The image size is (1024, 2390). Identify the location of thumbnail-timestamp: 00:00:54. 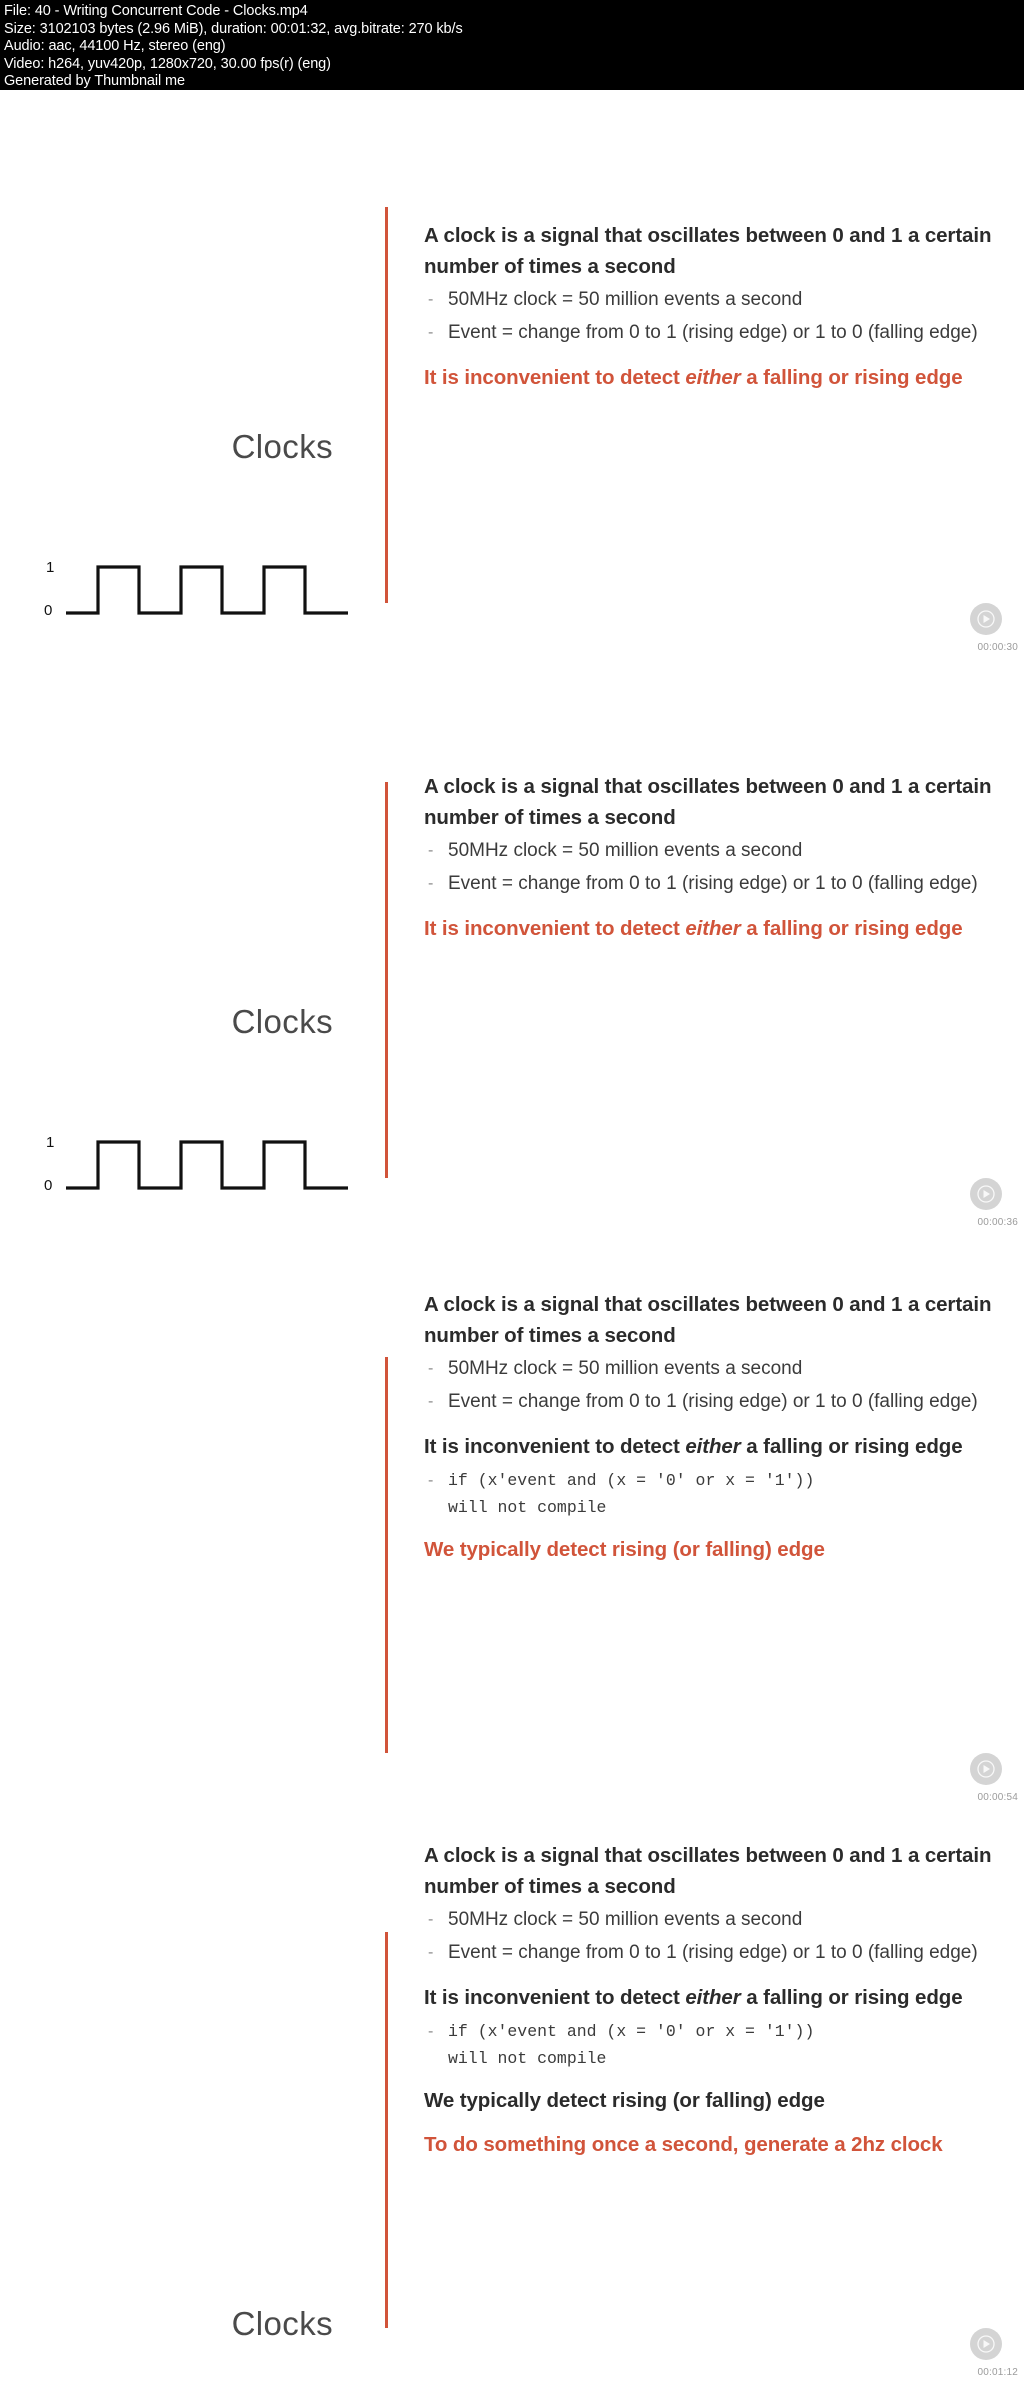
(997, 1797).